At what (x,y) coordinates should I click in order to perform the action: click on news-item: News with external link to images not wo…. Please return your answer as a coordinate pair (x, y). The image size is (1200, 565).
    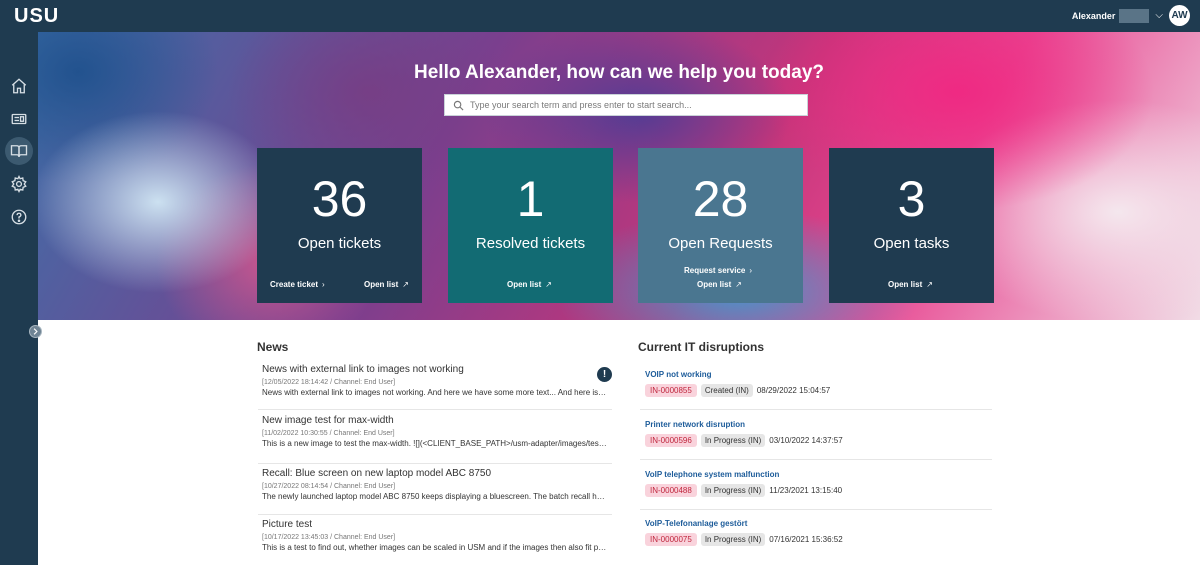
    Looking at the image, I should click on (435, 387).